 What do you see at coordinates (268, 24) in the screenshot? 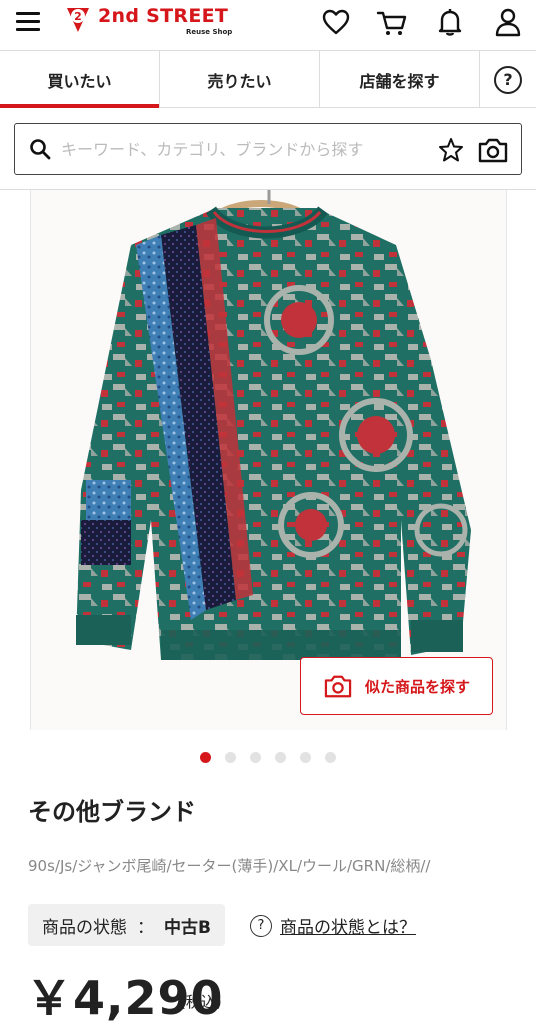
I see `app-header: 2 2nd STREET Reuse Shop` at bounding box center [268, 24].